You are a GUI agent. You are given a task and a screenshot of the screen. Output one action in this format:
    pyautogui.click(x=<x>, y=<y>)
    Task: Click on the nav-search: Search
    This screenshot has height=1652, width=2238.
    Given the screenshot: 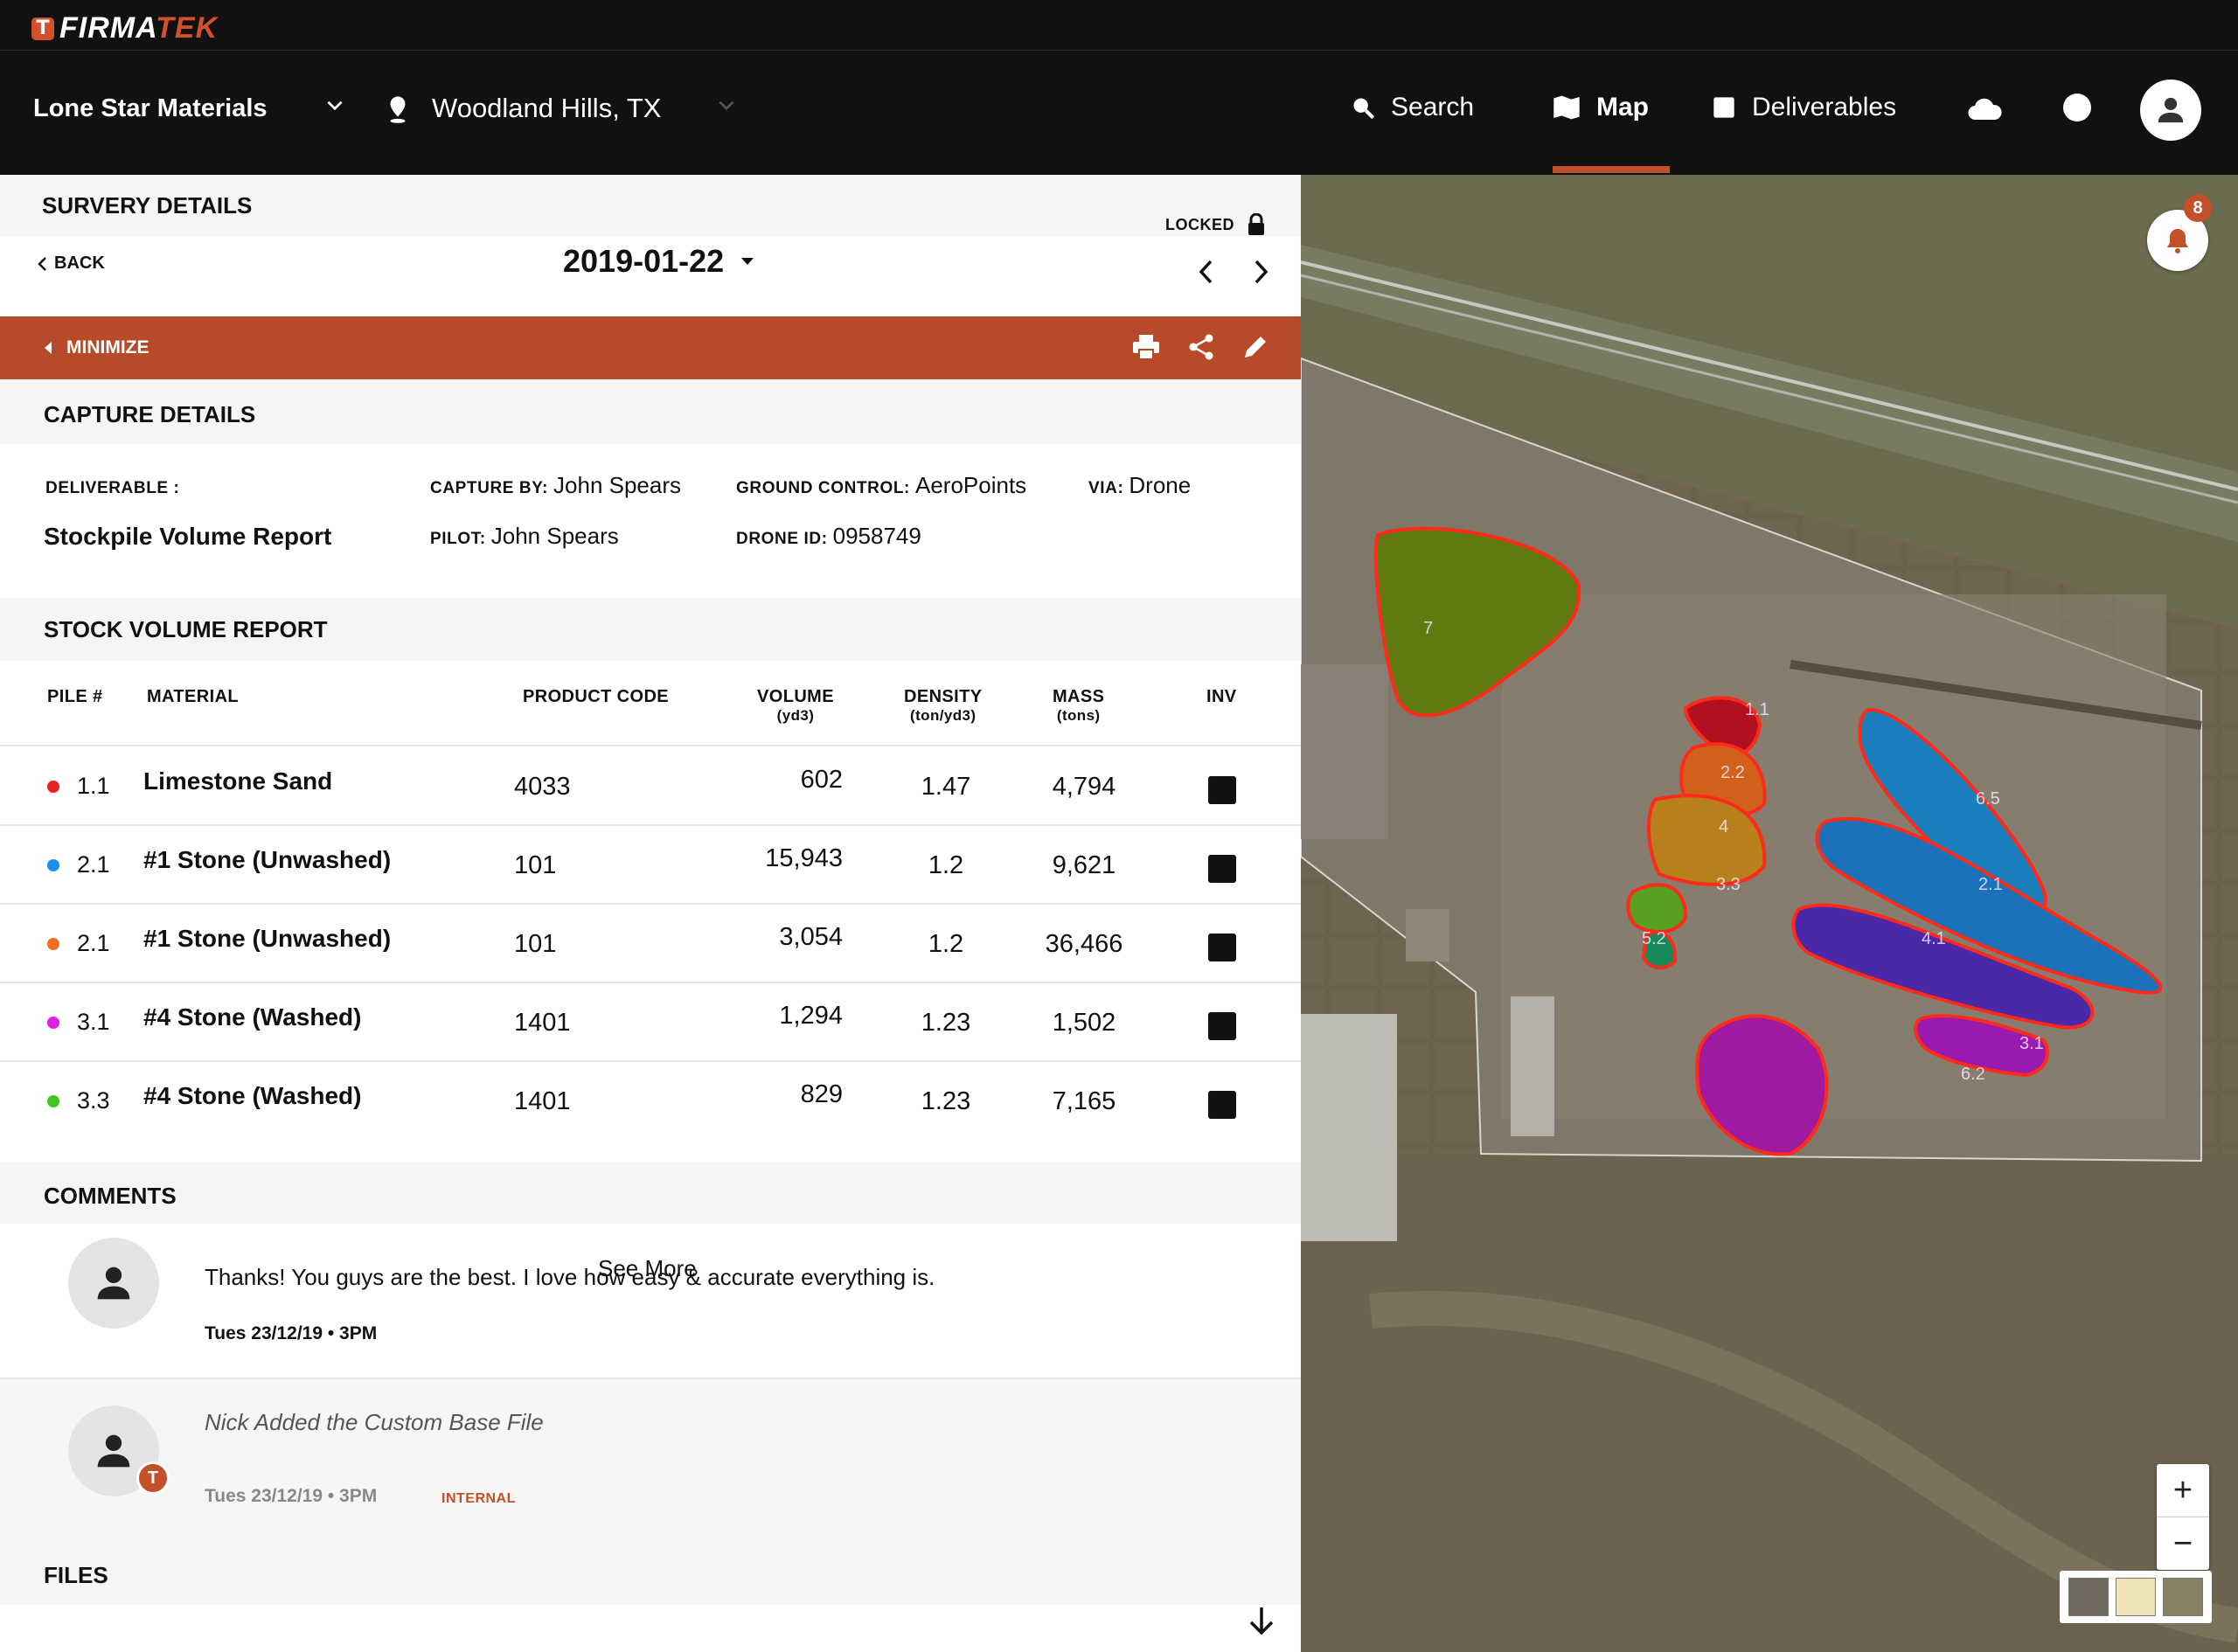 What is the action you would take?
    pyautogui.click(x=1412, y=108)
    